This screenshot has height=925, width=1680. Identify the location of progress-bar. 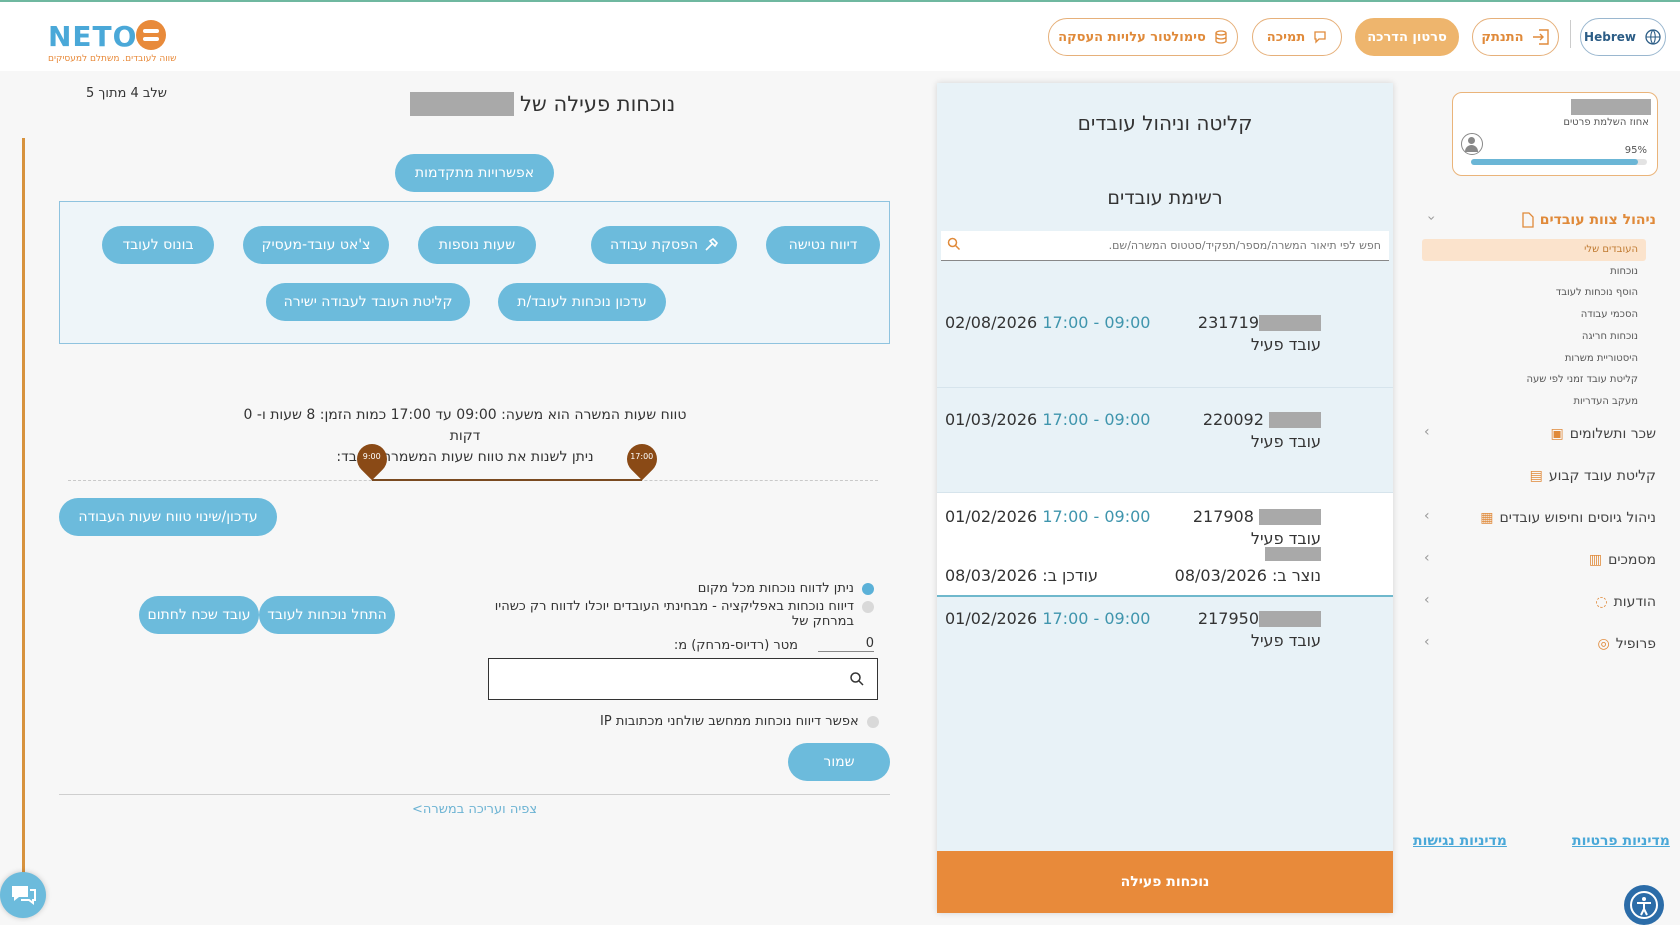
(1559, 162).